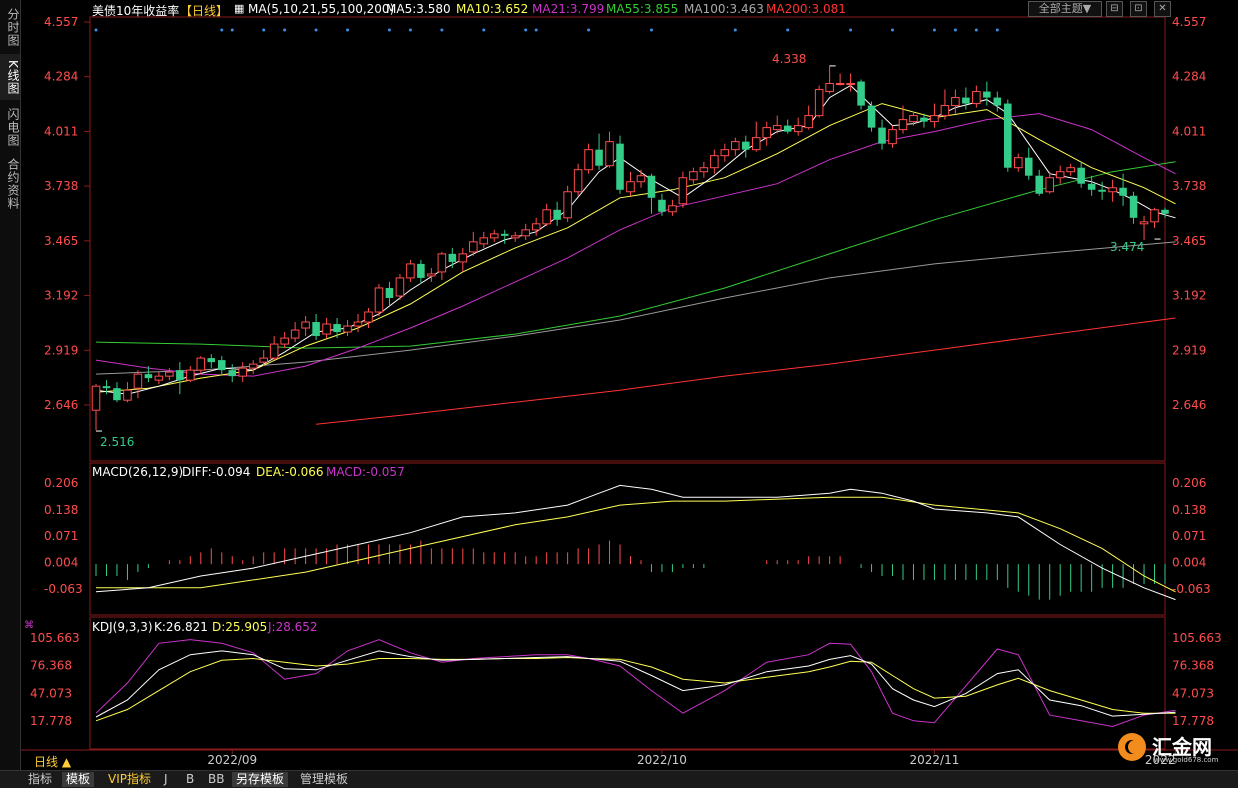 This screenshot has width=1238, height=788. I want to click on tab-indicators: 指标, so click(40, 779).